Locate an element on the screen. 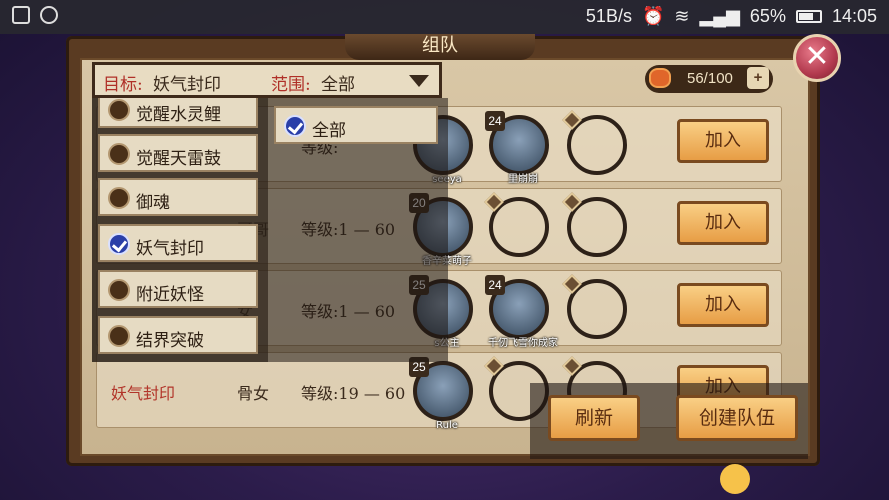 The height and width of the screenshot is (500, 889). target-option-label: 妖气封印 is located at coordinates (170, 249).